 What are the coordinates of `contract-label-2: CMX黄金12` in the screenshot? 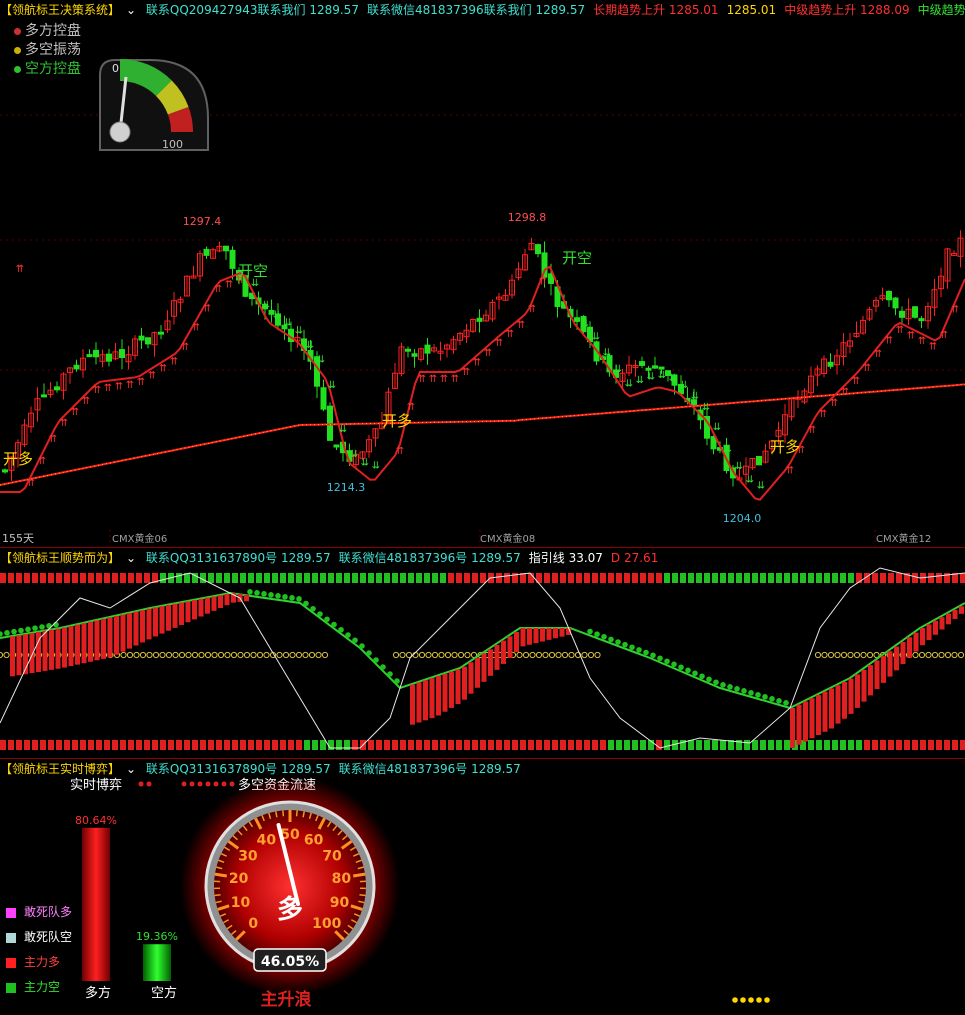 It's located at (903, 538).